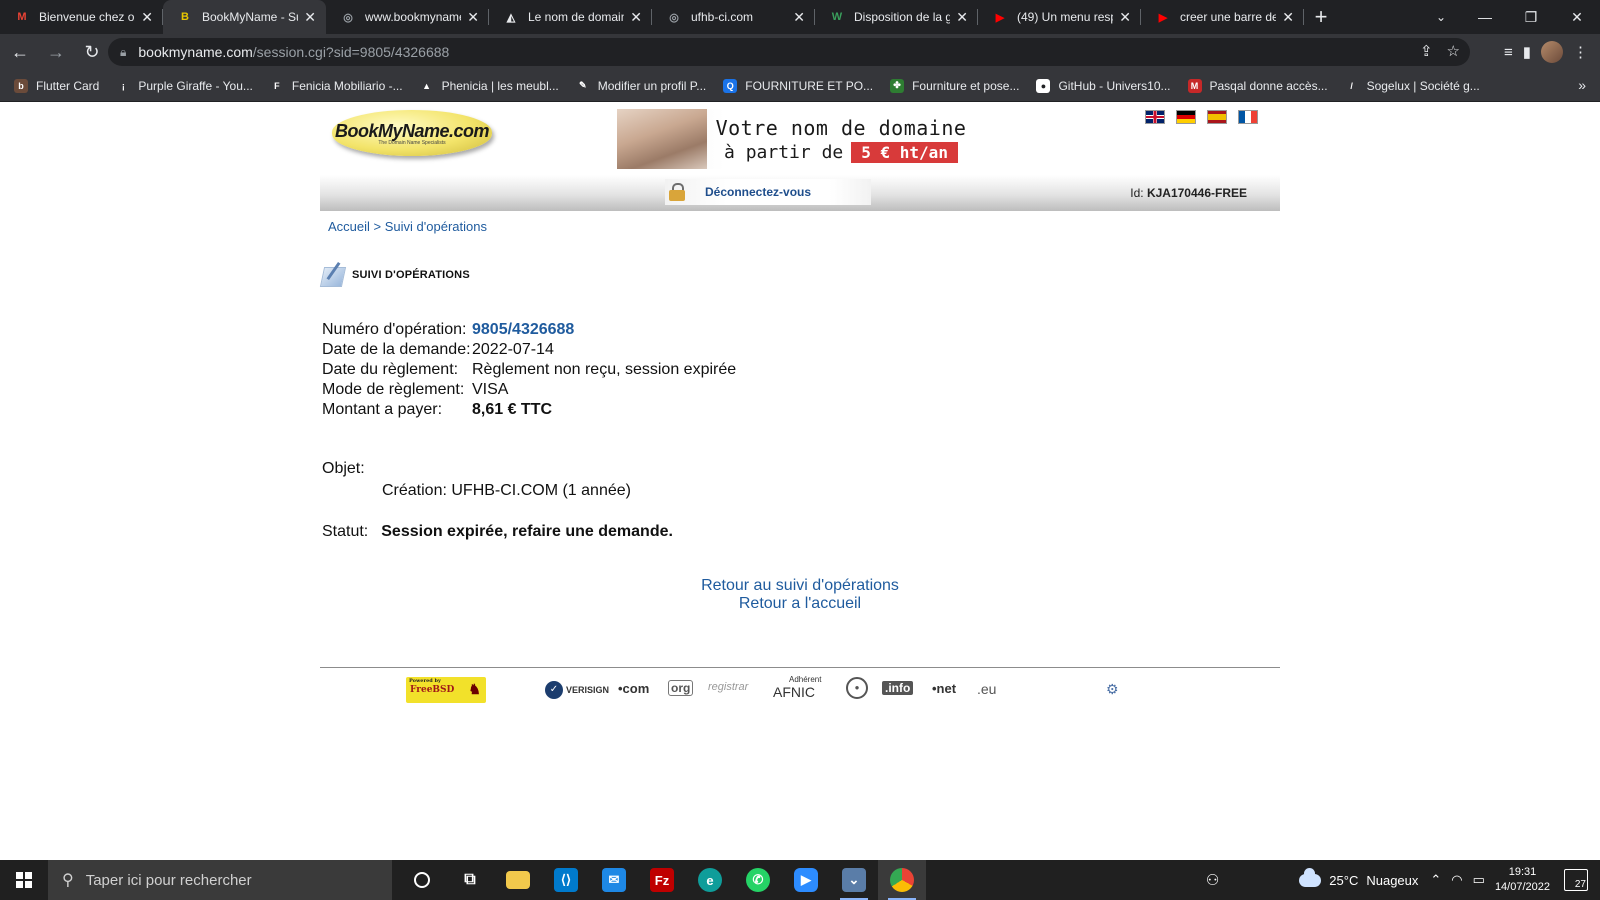 This screenshot has width=1600, height=900. I want to click on flag-french-icon, so click(1248, 117).